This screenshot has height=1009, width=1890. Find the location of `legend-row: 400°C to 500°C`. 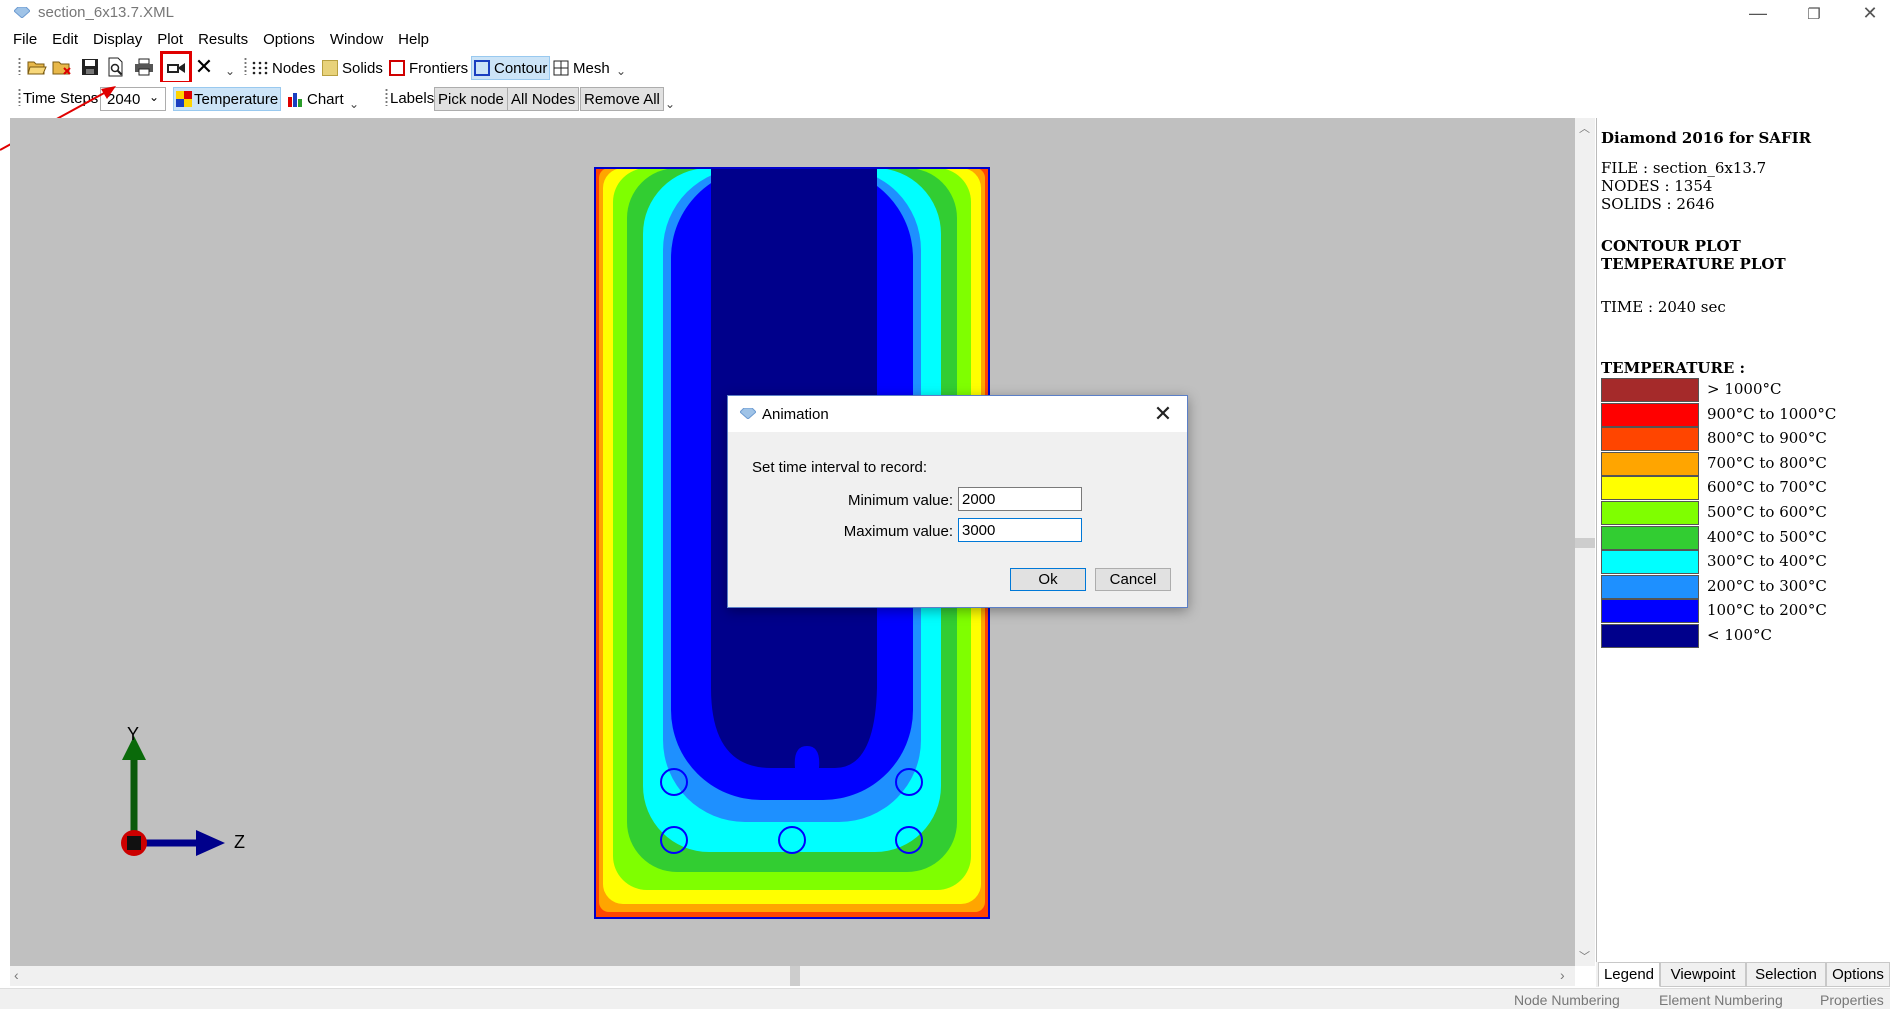

legend-row: 400°C to 500°C is located at coordinates (1745, 537).